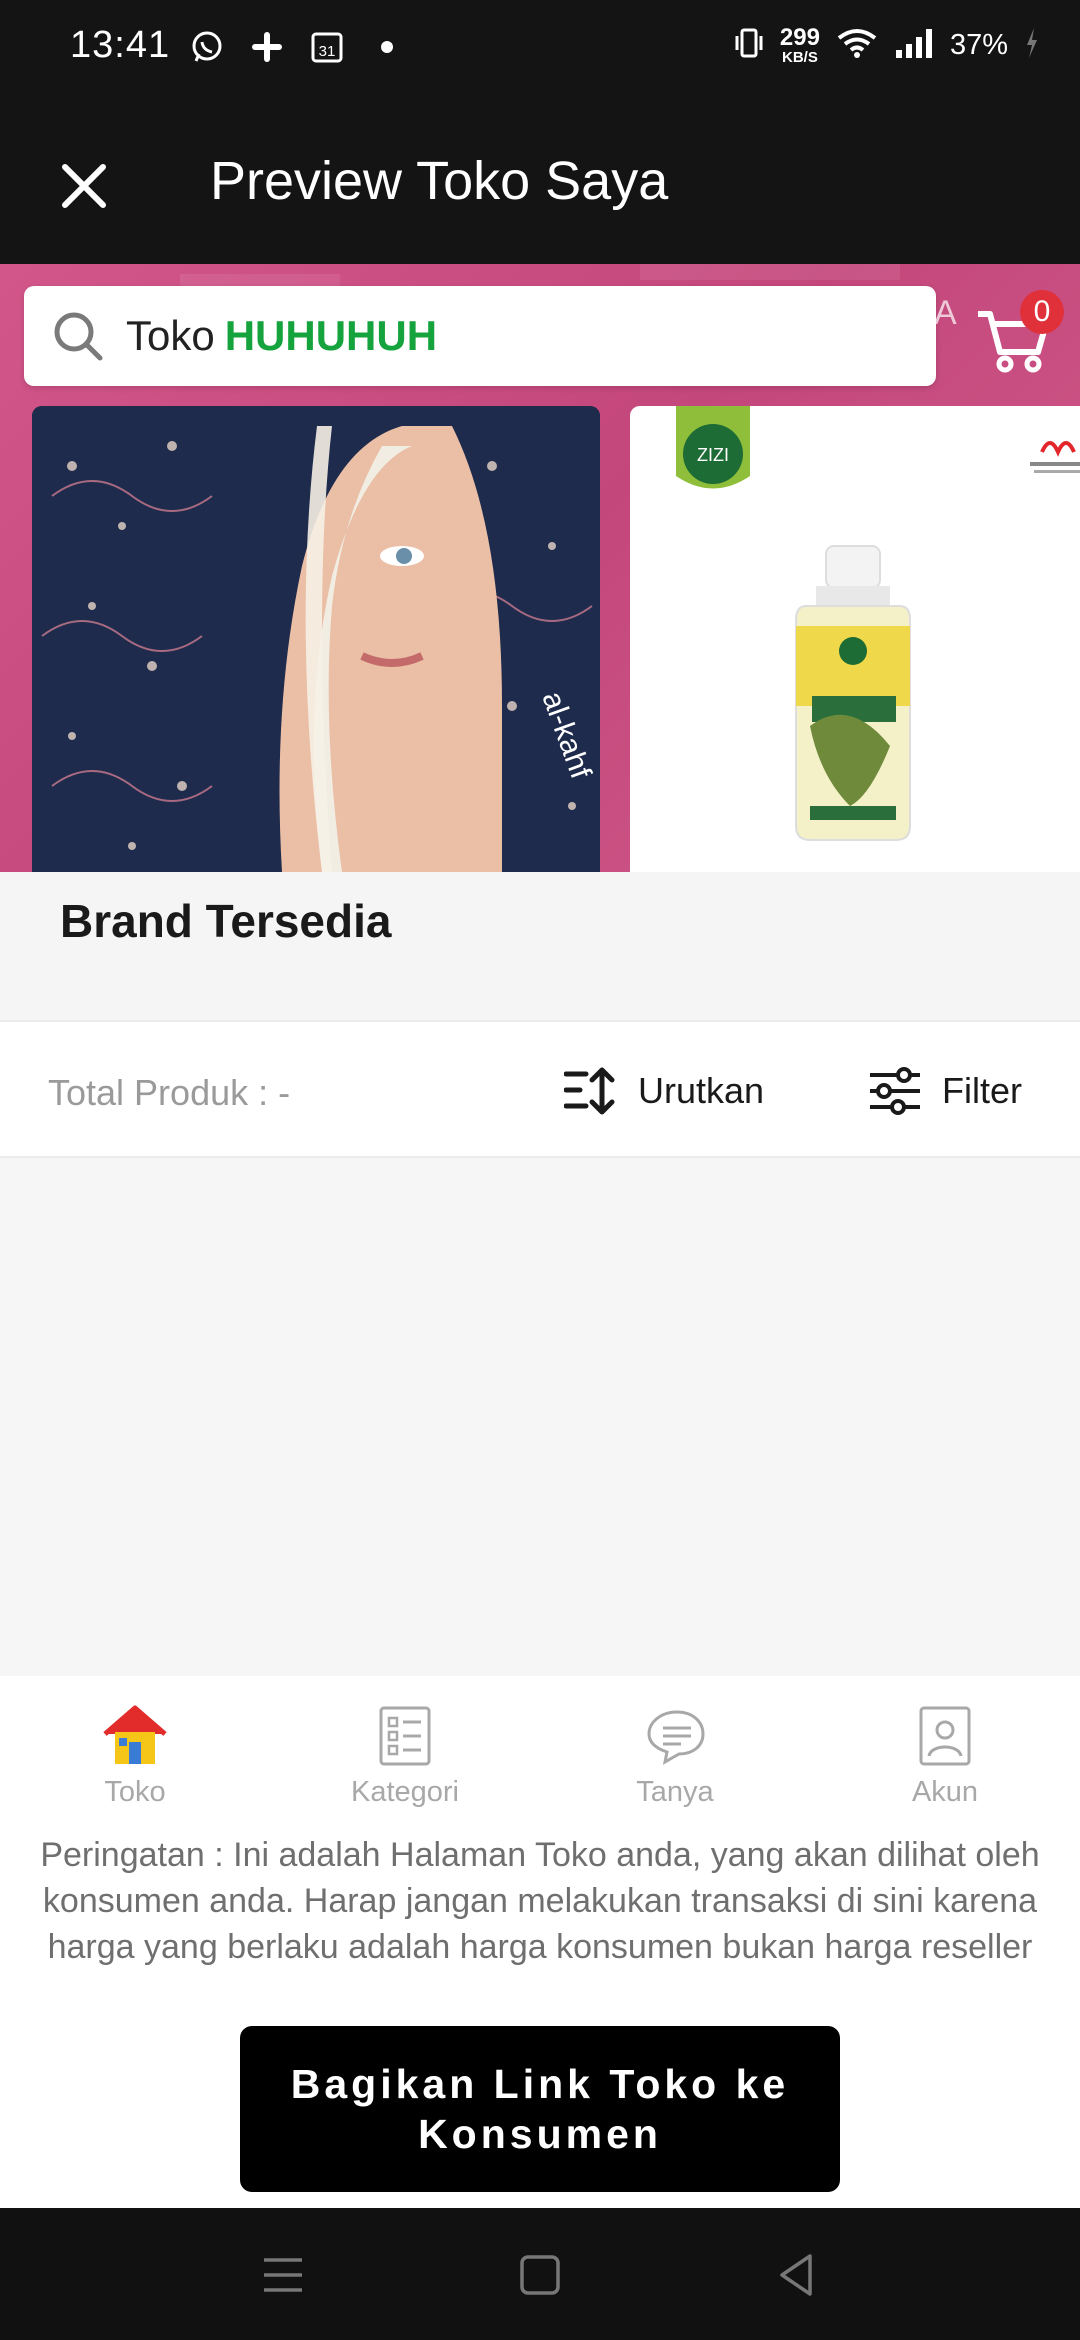 The image size is (1080, 2340). I want to click on calendar-icon: 31, so click(327, 47).